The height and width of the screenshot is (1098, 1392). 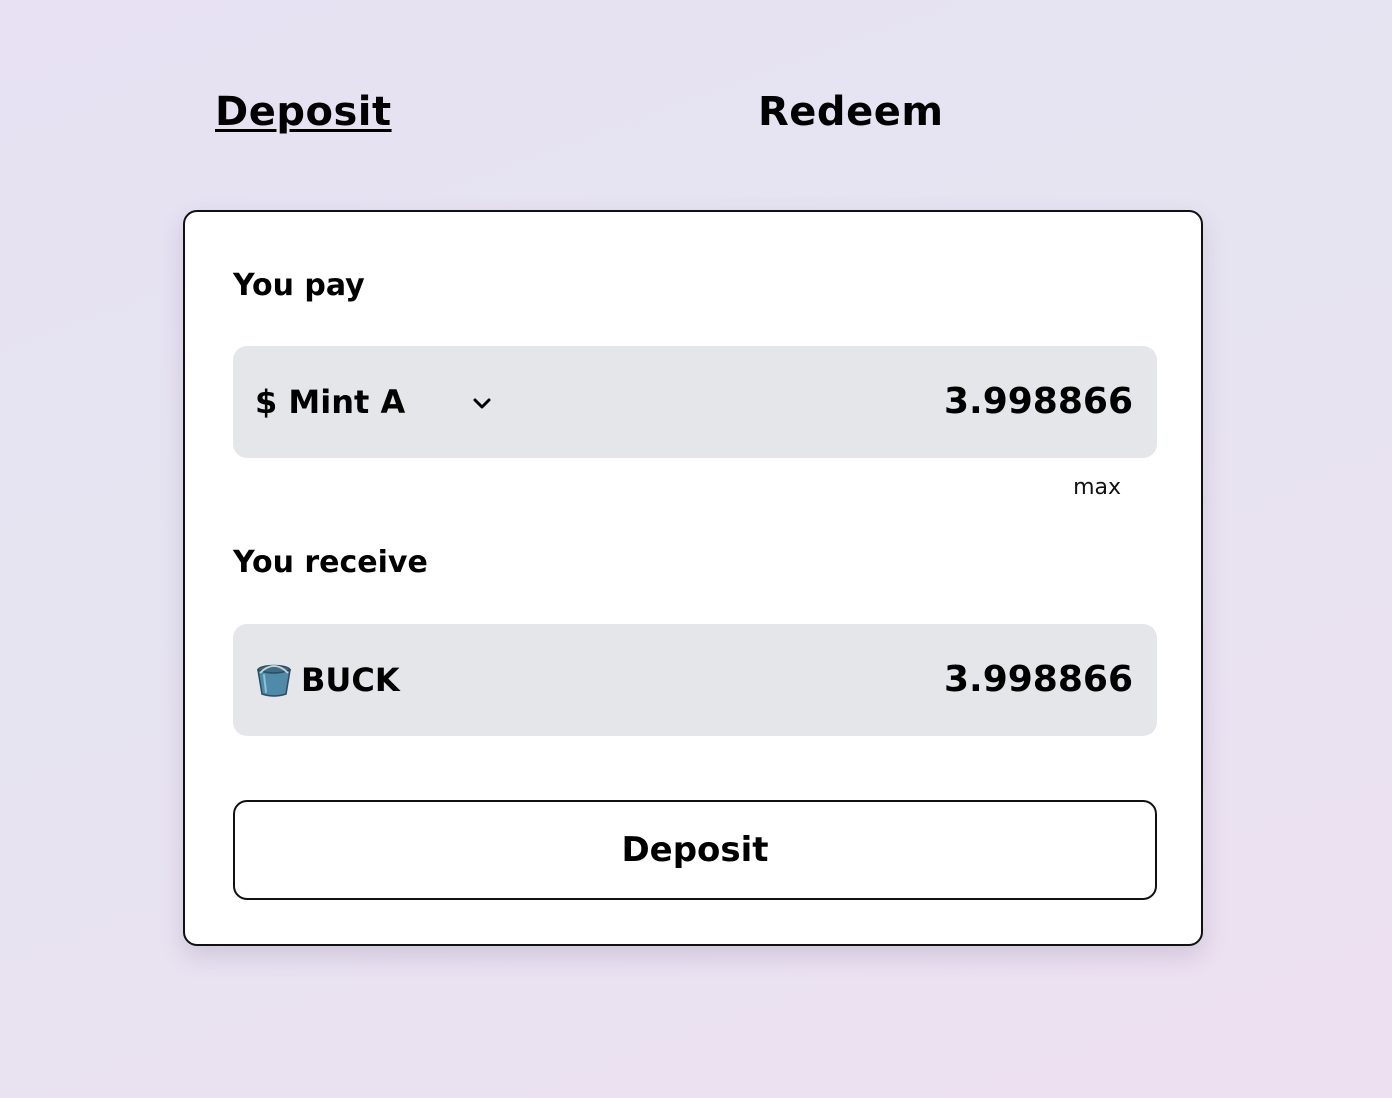 What do you see at coordinates (299, 285) in the screenshot?
I see `pay-label: You pay` at bounding box center [299, 285].